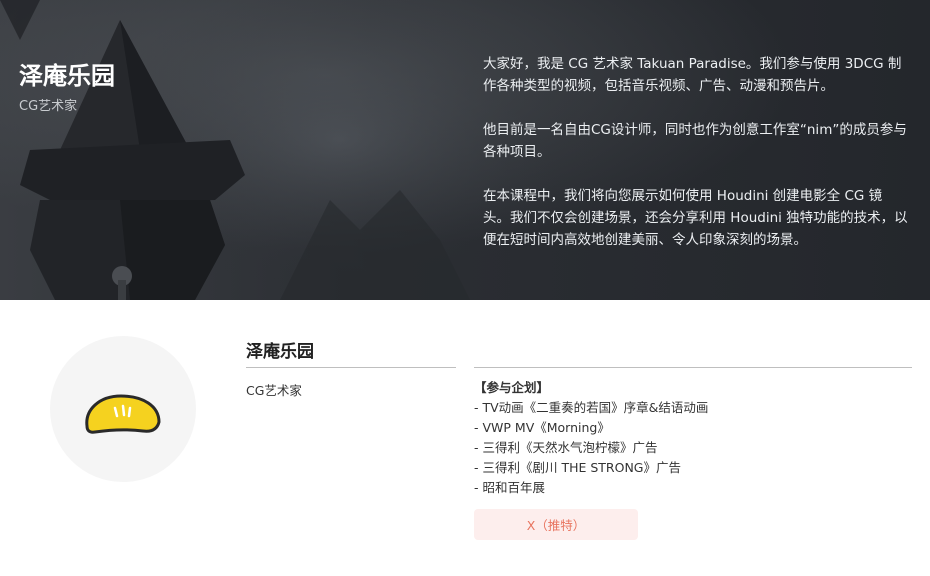 Image resolution: width=930 pixels, height=576 pixels. I want to click on hero-title: 泽庵乐园, so click(67, 76).